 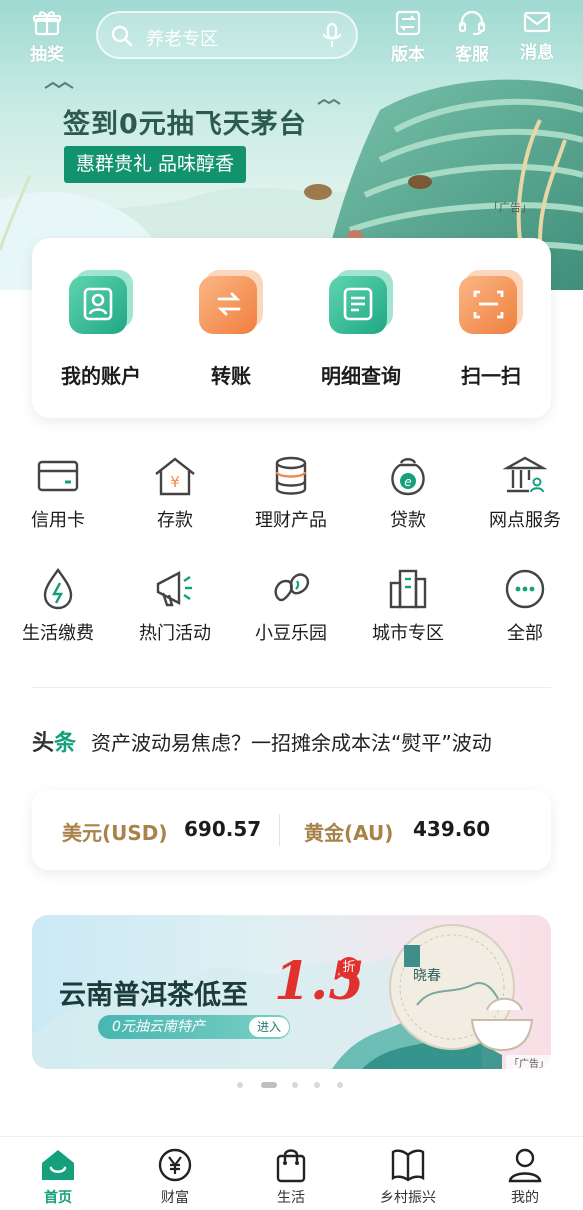 I want to click on deposit-icon: ¥, so click(x=175, y=476).